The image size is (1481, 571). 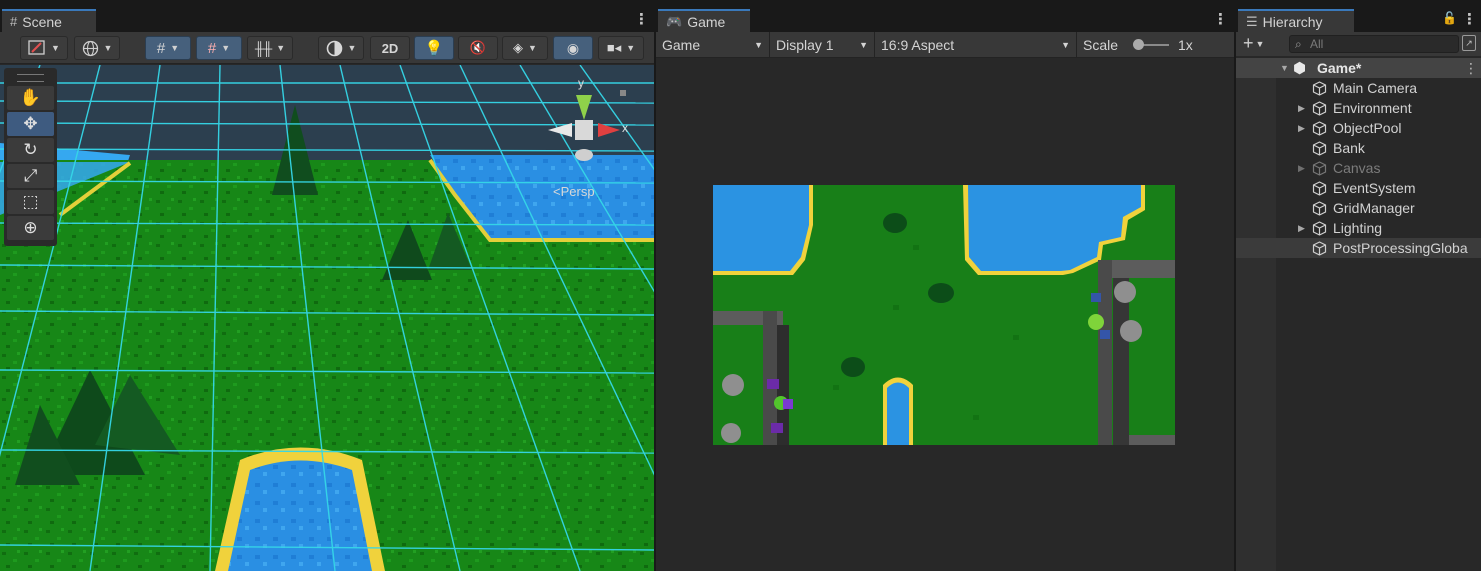 I want to click on hierarchy-item: ▶ Canvas, so click(x=1358, y=168).